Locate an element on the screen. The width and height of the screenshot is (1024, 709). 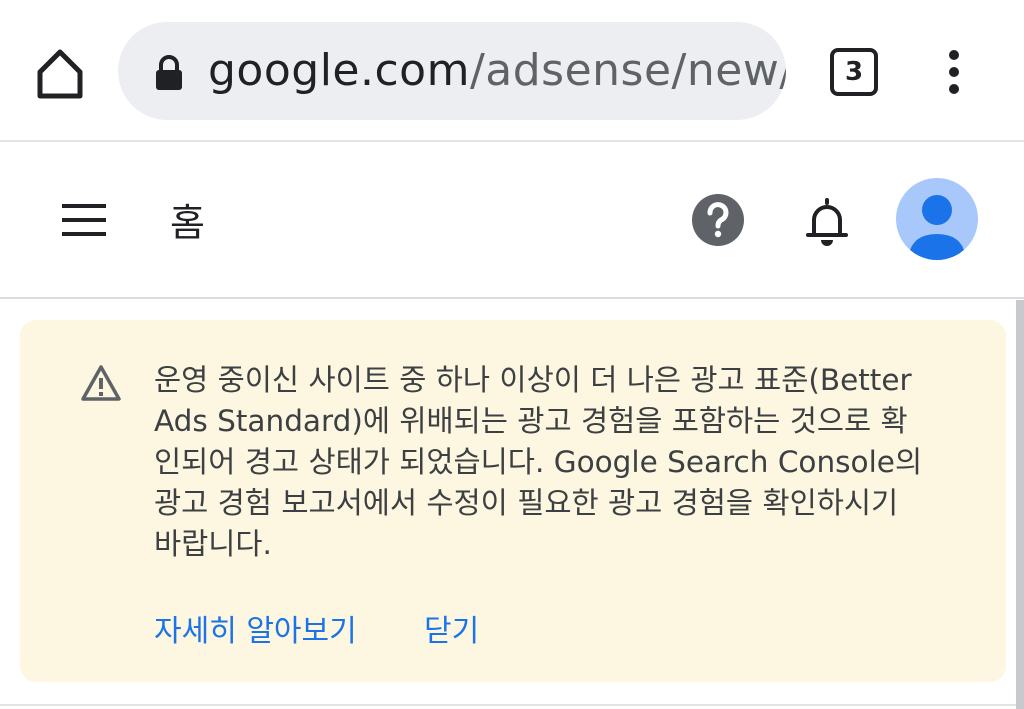
avatar is located at coordinates (937, 219).